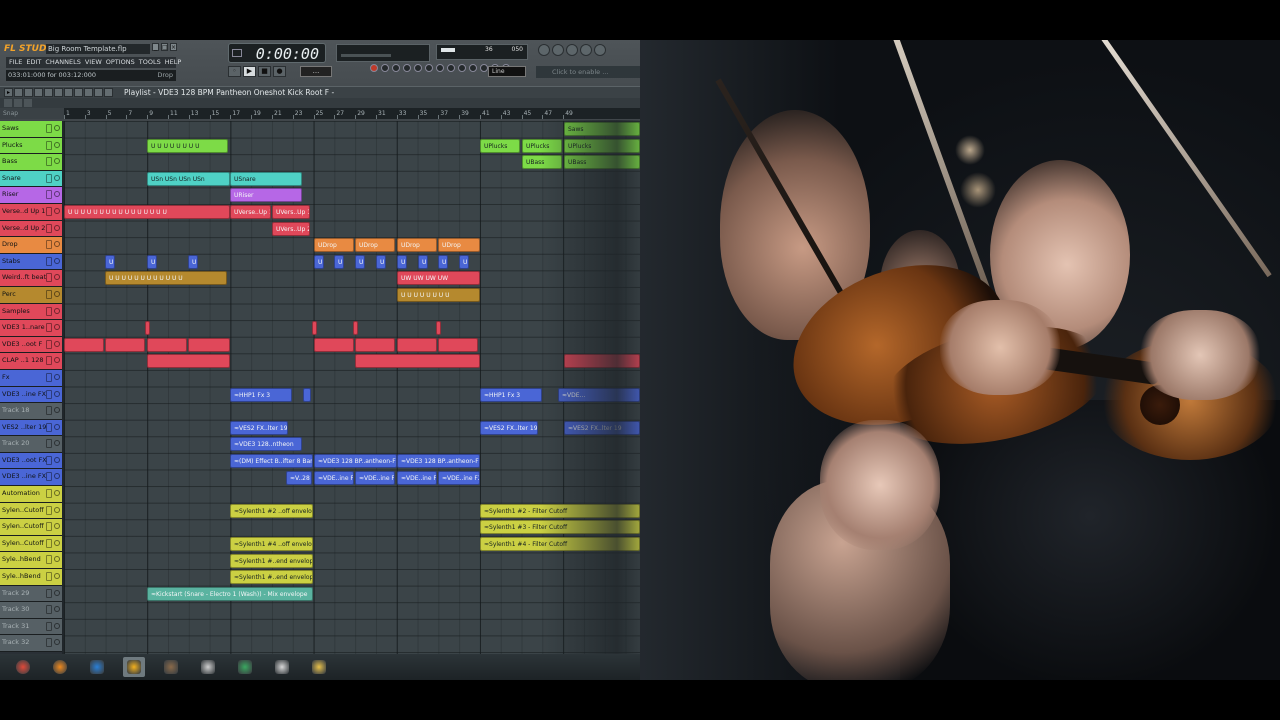 The image size is (1280, 720). I want to click on pattern-clip: ≈Sylenth1 #3 - Filter Cutoff, so click(560, 527).